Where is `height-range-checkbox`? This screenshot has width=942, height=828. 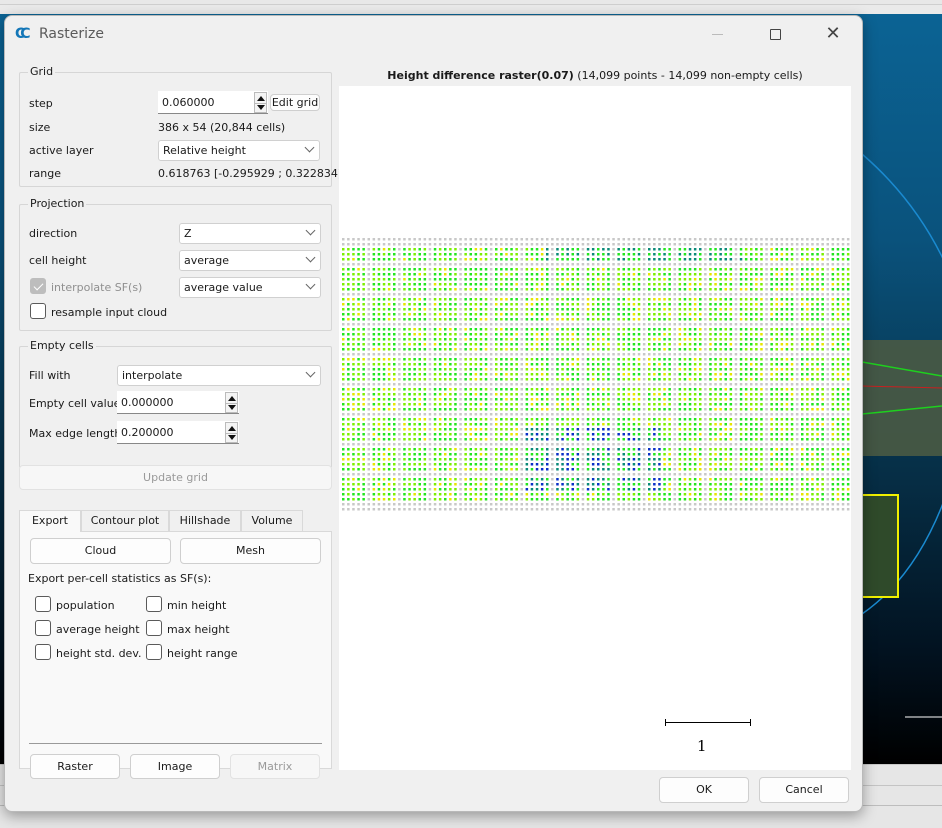
height-range-checkbox is located at coordinates (154, 652).